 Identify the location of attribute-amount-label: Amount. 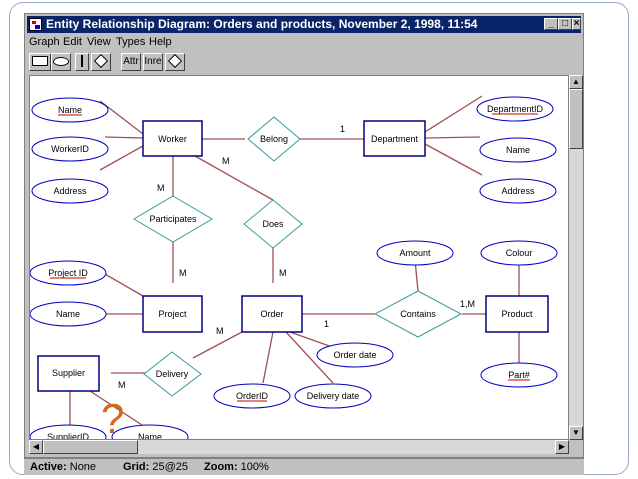
(415, 253).